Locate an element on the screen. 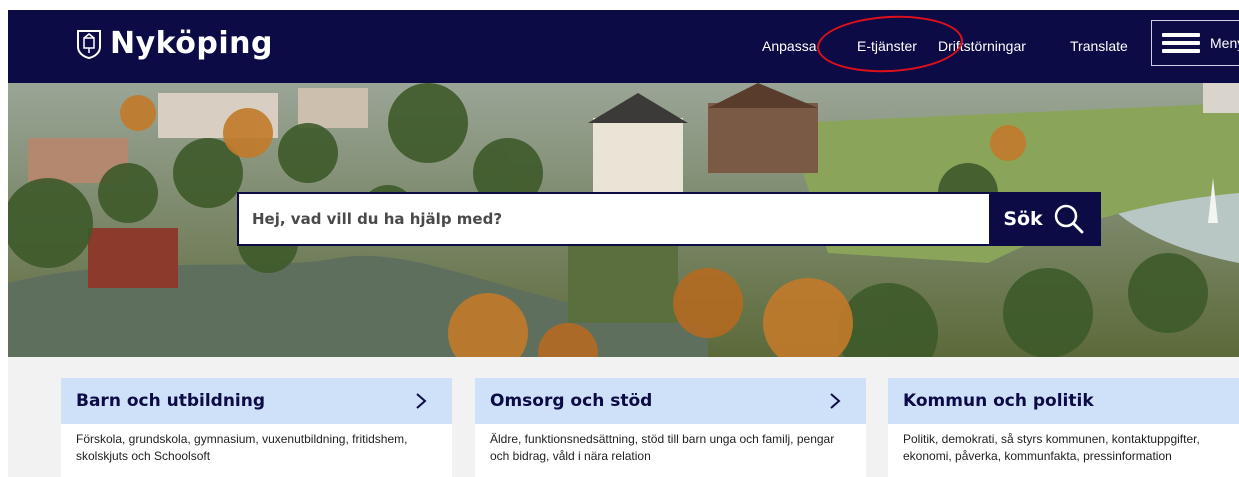  logo-text: Nyköping is located at coordinates (192, 43).